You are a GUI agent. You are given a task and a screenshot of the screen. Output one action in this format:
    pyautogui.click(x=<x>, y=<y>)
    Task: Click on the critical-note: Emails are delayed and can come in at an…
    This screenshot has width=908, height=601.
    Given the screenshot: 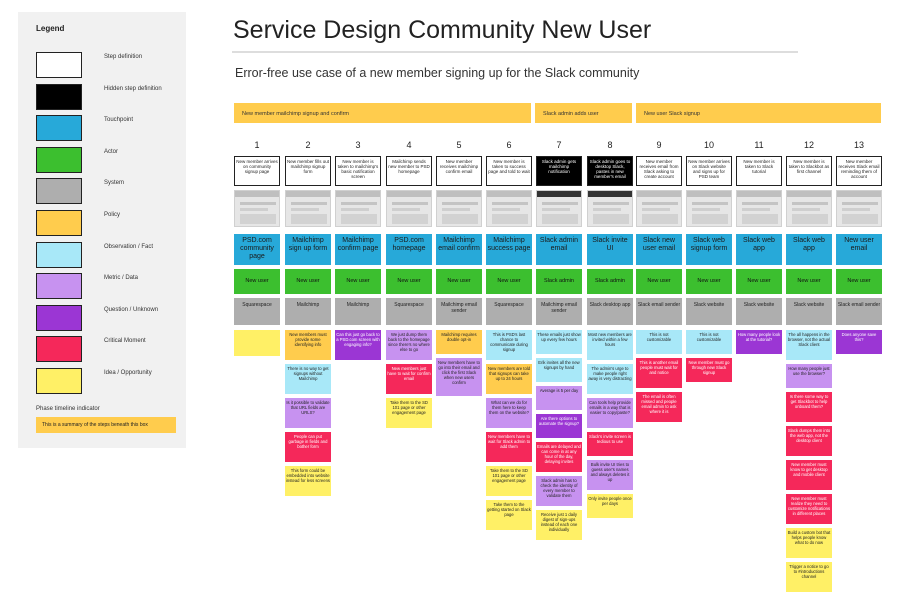 What is the action you would take?
    pyautogui.click(x=559, y=457)
    